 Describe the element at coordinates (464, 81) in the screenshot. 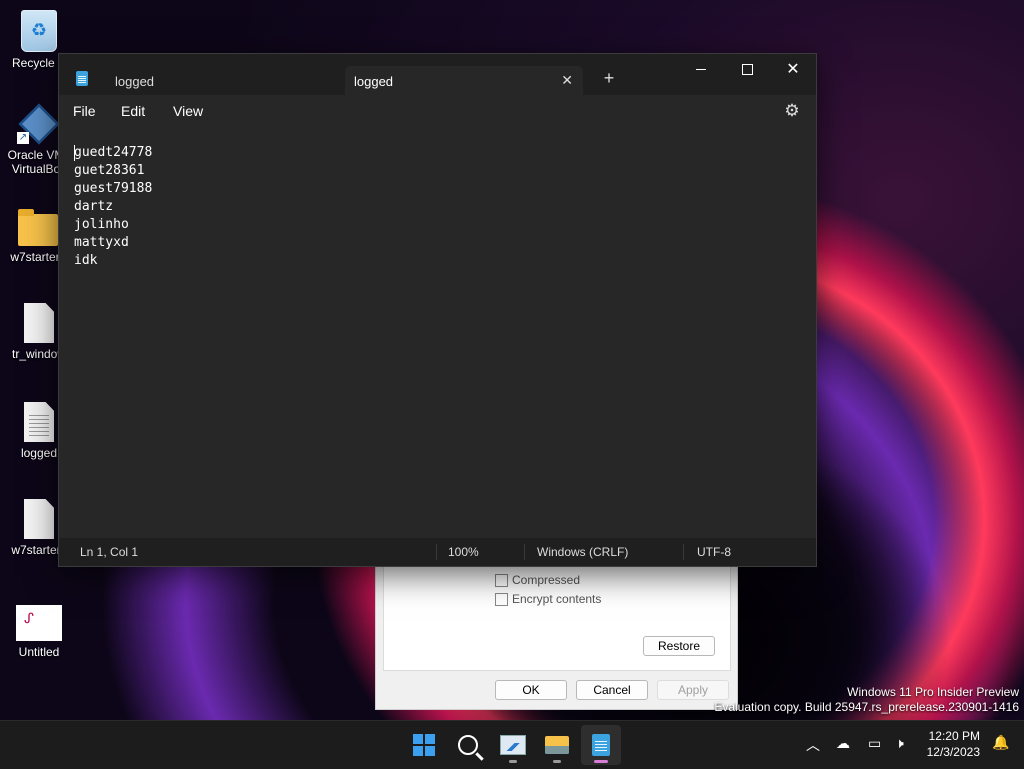

I see `tab-logged-active: logged ✕` at that location.